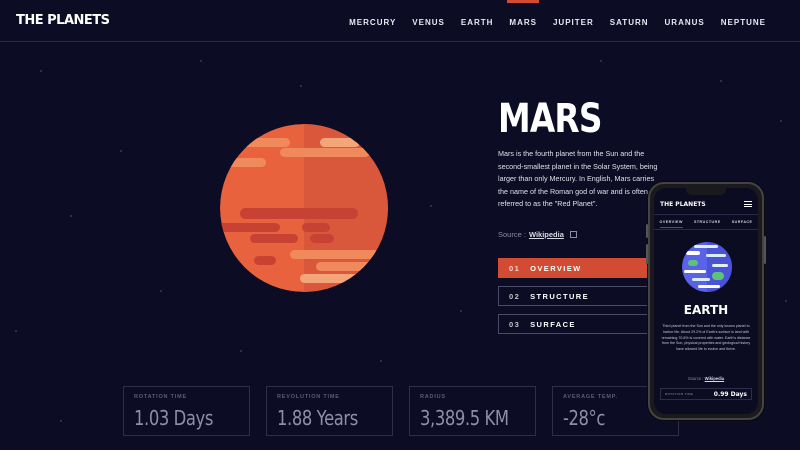 Image resolution: width=800 pixels, height=450 pixels. I want to click on stat-radius: RADIUS 3,389.5 KM, so click(472, 411).